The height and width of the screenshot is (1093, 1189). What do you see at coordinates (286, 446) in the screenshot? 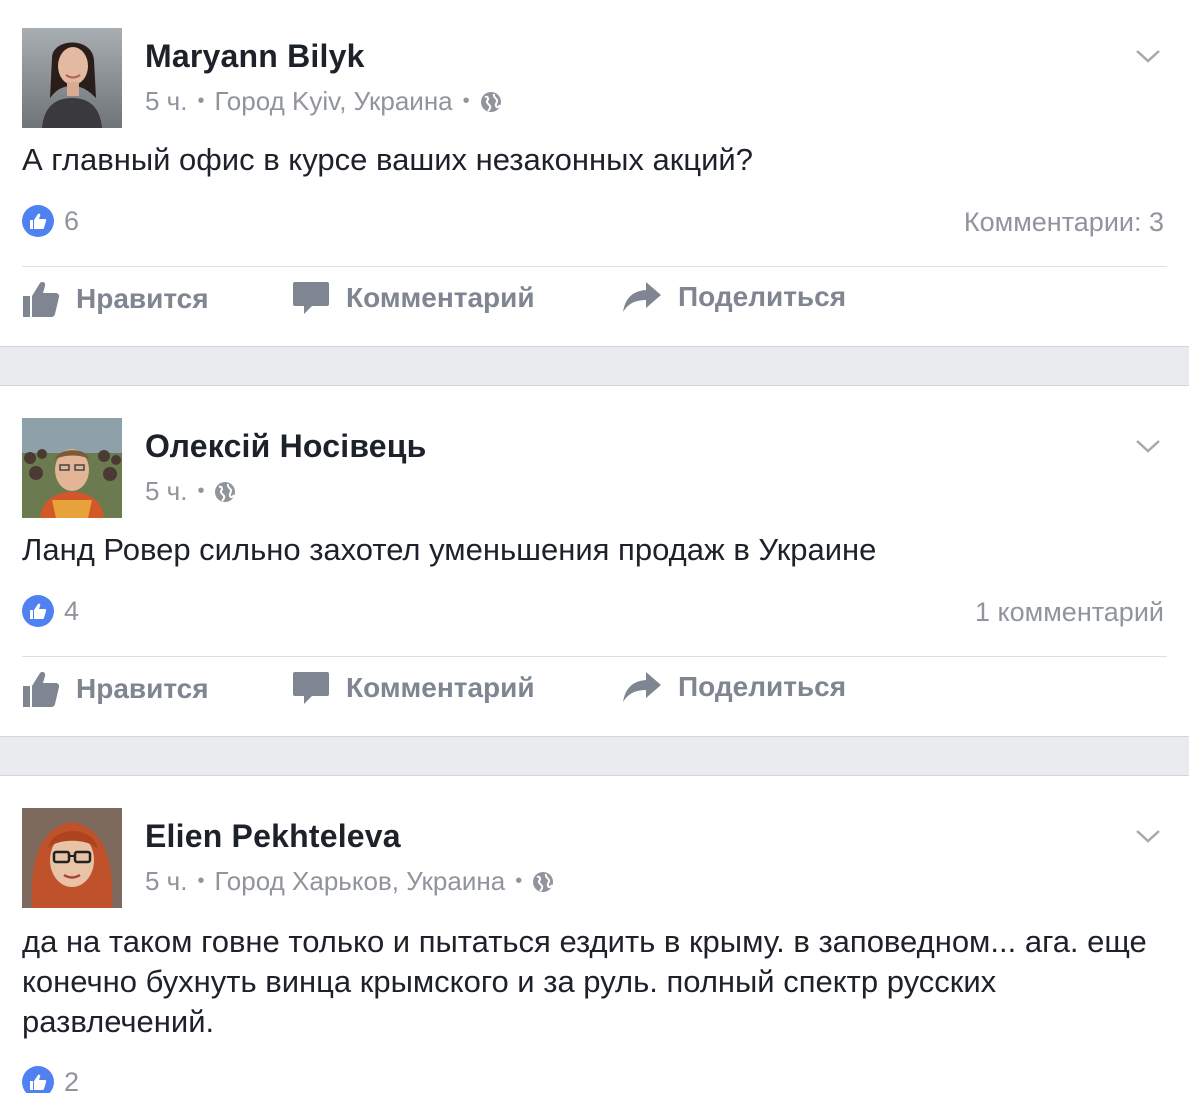
I see `author-name: Олексій Носівець` at bounding box center [286, 446].